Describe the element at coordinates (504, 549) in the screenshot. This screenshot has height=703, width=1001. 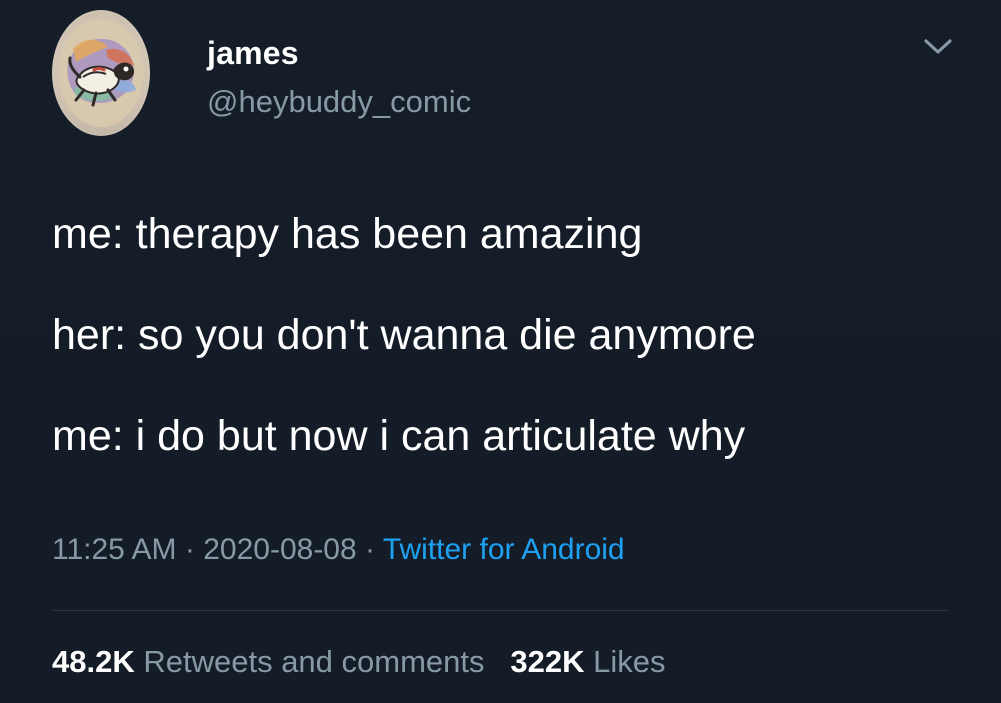
I see `tweet-source-link: Twitter for Android` at that location.